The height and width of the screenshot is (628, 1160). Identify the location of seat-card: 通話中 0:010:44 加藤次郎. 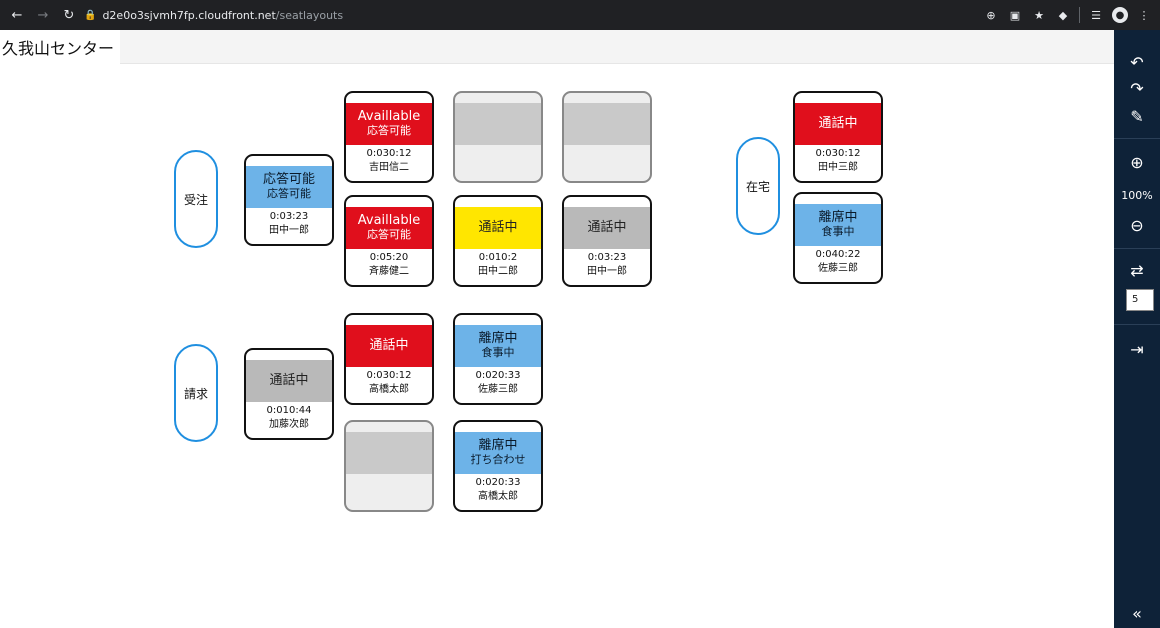
(289, 394).